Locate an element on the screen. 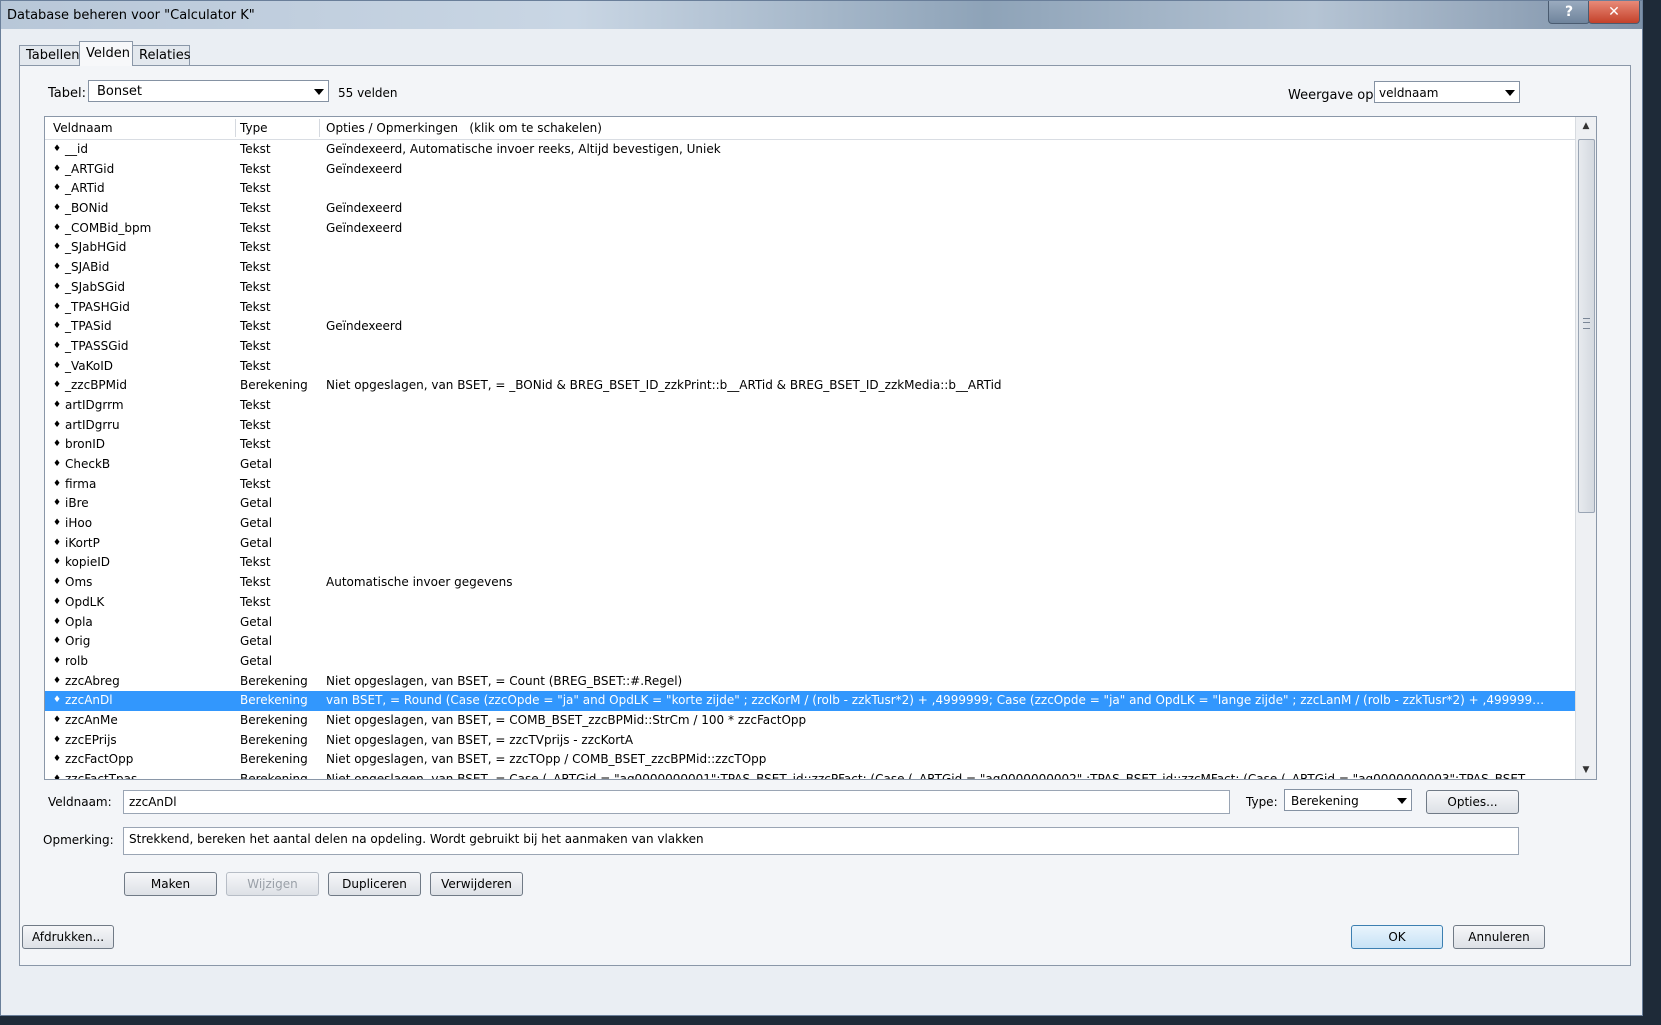 This screenshot has width=1661, height=1025. table-row: ♦ artIDgrru Tekst is located at coordinates (810, 426).